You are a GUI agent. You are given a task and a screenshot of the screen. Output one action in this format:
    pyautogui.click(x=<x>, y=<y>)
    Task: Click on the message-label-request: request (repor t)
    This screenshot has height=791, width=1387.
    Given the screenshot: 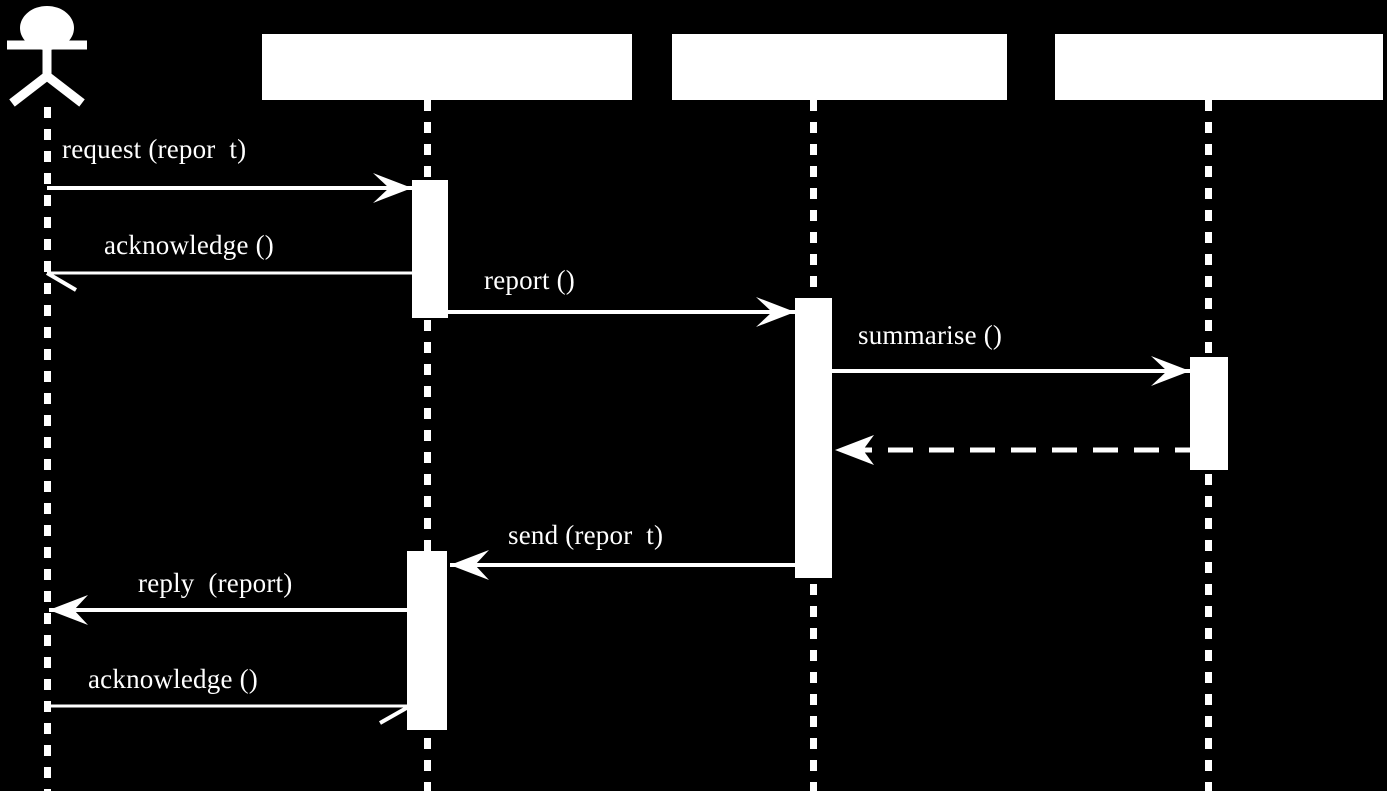 What is the action you would take?
    pyautogui.click(x=154, y=149)
    